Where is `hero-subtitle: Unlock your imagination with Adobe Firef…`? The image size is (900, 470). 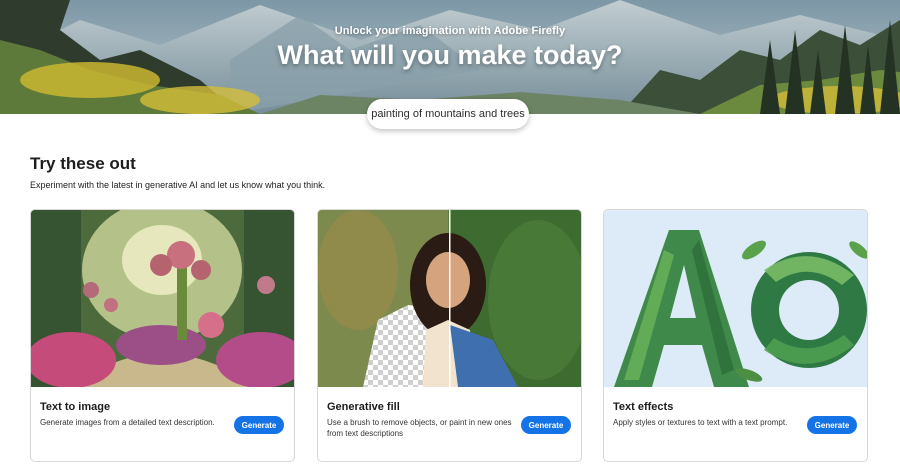 hero-subtitle: Unlock your imagination with Adobe Firef… is located at coordinates (450, 31).